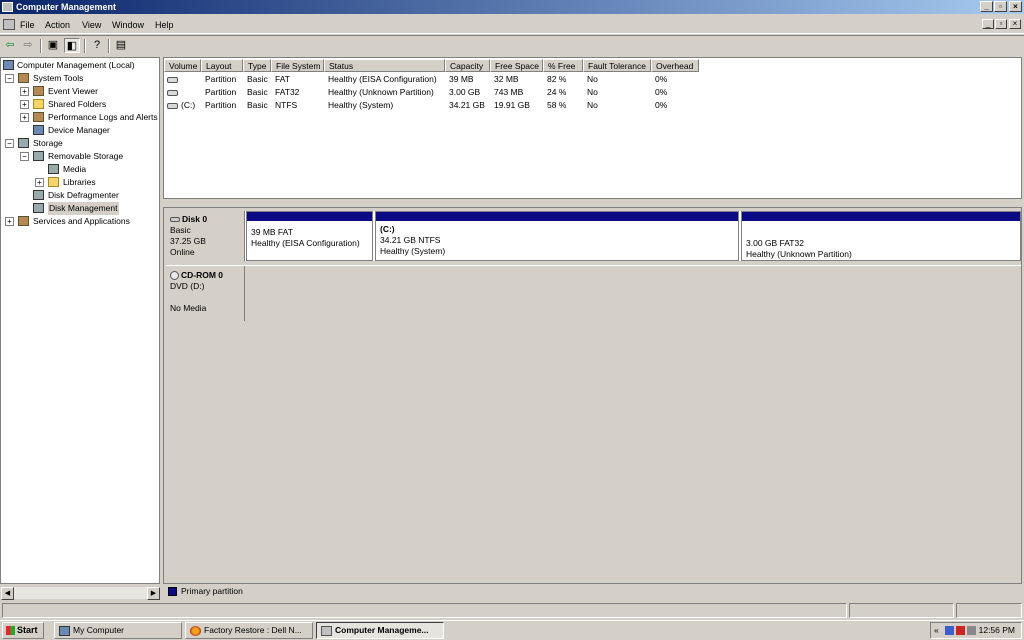 The width and height of the screenshot is (1024, 640). Describe the element at coordinates (297, 65) in the screenshot. I see `column-header-file-system: File System` at that location.